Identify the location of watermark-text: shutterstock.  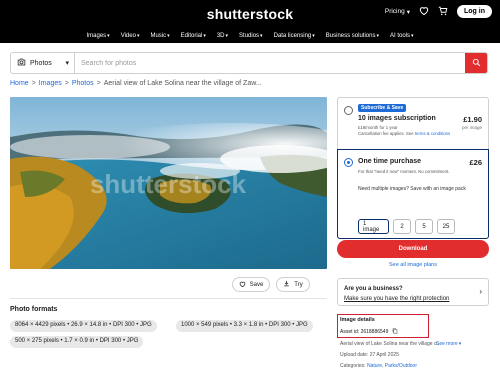
(168, 184).